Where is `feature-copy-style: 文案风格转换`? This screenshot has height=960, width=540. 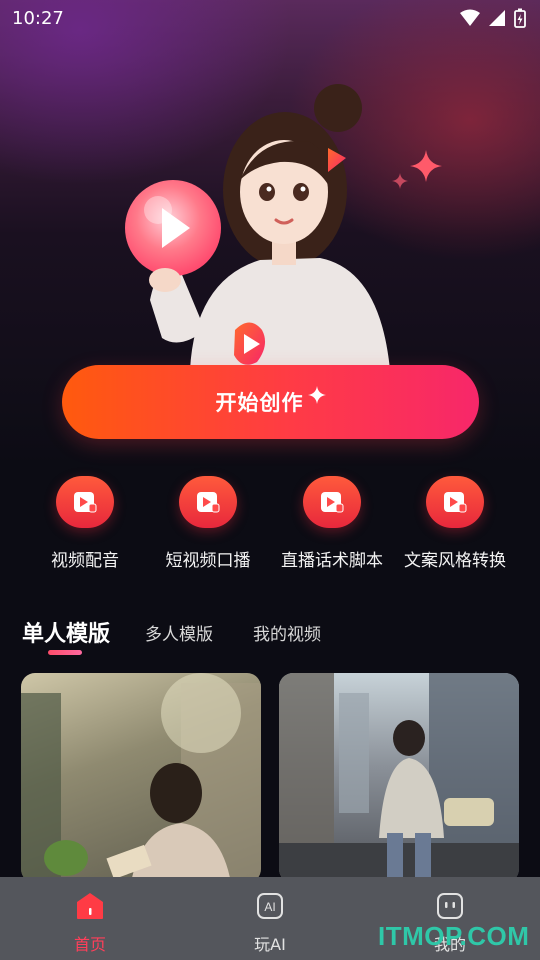
feature-copy-style: 文案风格转换 is located at coordinates (455, 523).